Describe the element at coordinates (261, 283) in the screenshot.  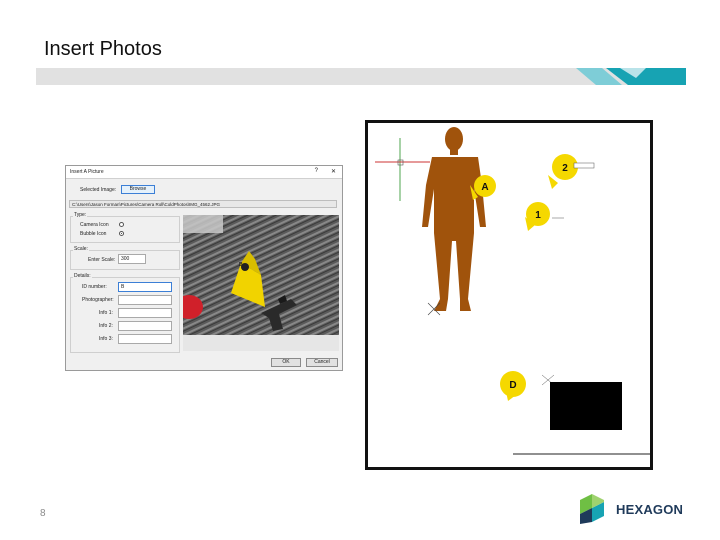
I see `photo-preview` at that location.